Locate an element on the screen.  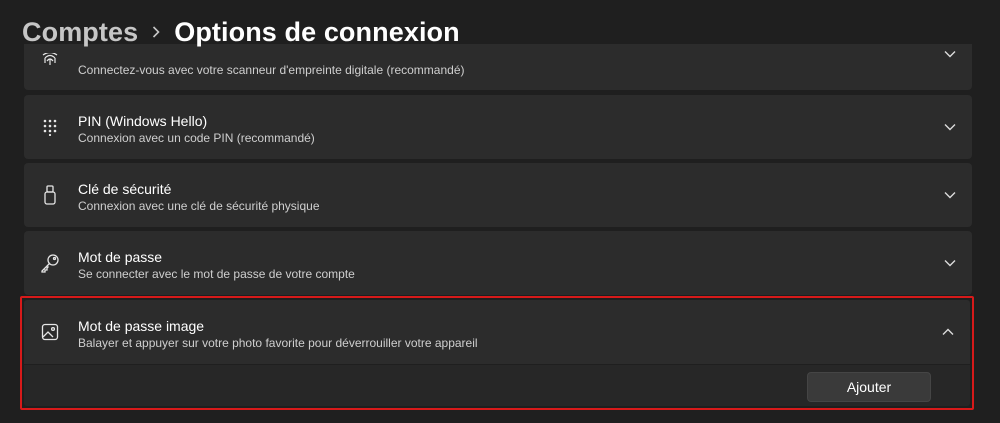
security-key-icon is located at coordinates (50, 195).